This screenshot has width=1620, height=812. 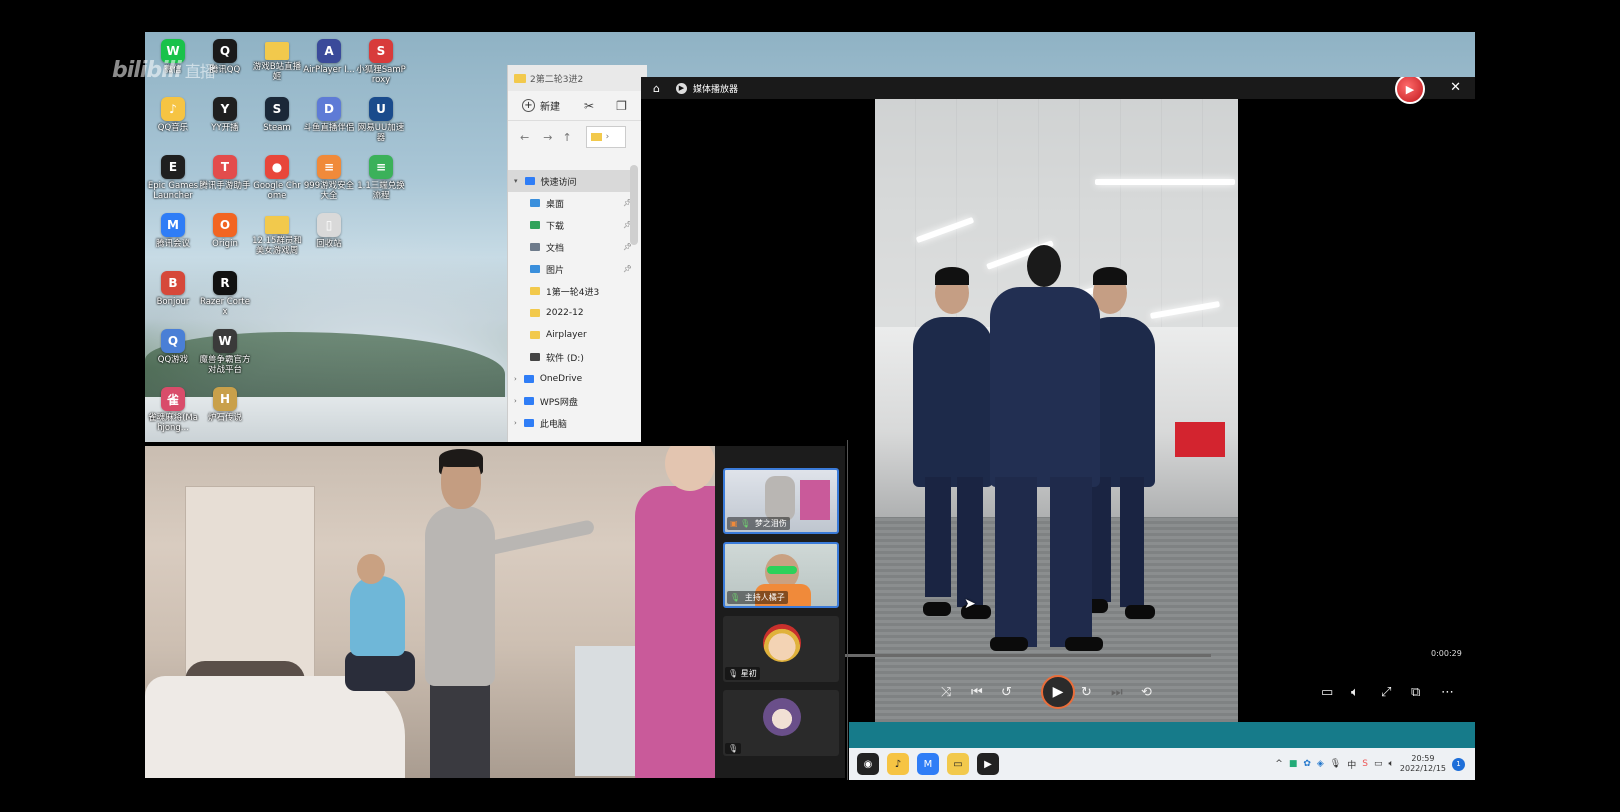 What do you see at coordinates (225, 297) in the screenshot?
I see `razer-desktop-shortcut: R Razer Cortex` at bounding box center [225, 297].